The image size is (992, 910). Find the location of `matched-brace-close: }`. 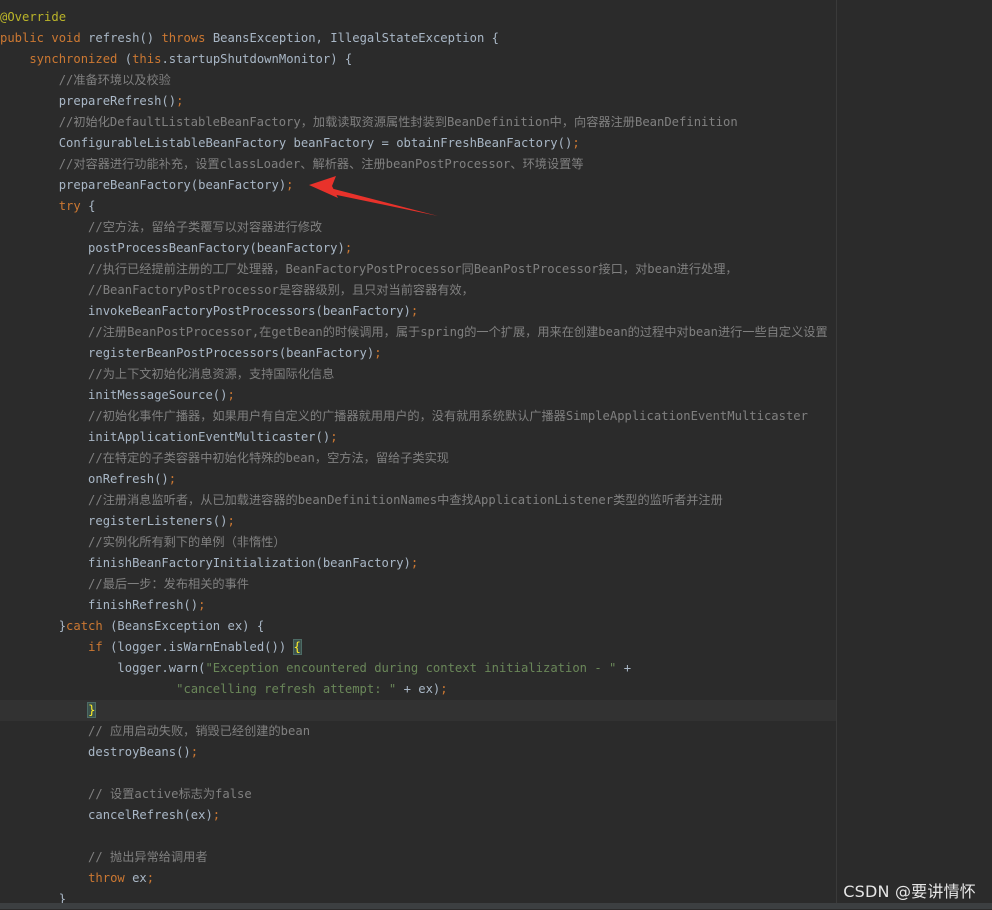

matched-brace-close: } is located at coordinates (92, 710).